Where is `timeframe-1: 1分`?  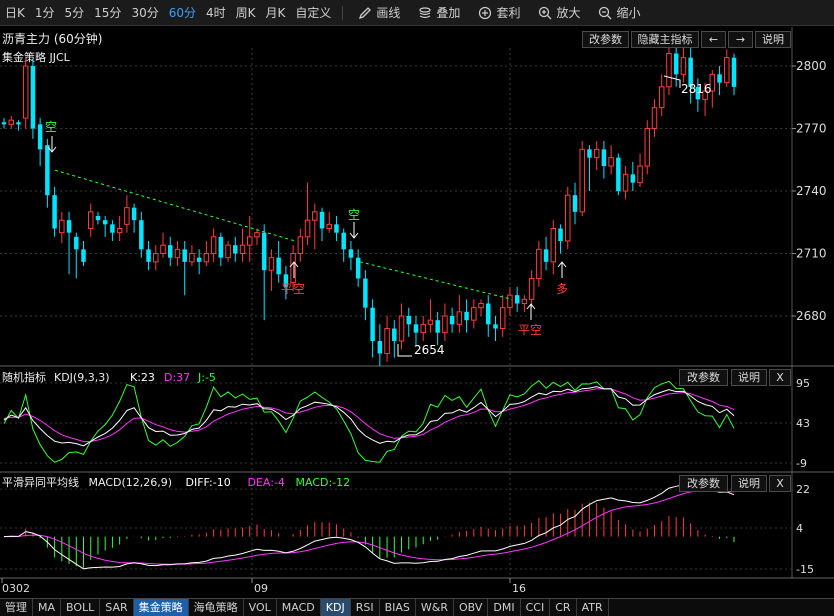 timeframe-1: 1分 is located at coordinates (45, 13).